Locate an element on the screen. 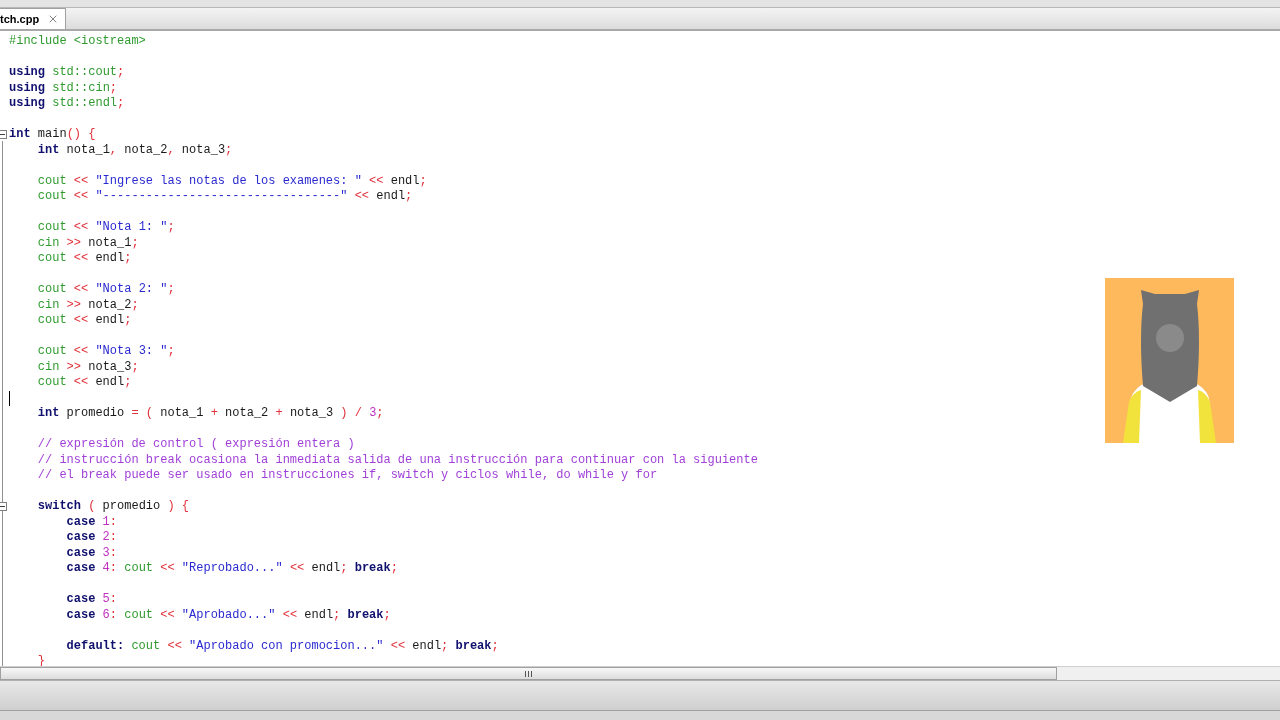  code-line: // instrucción break ocasiona la inmediata salida de una instrucción para continuar con la siguiente is located at coordinates (397, 460).